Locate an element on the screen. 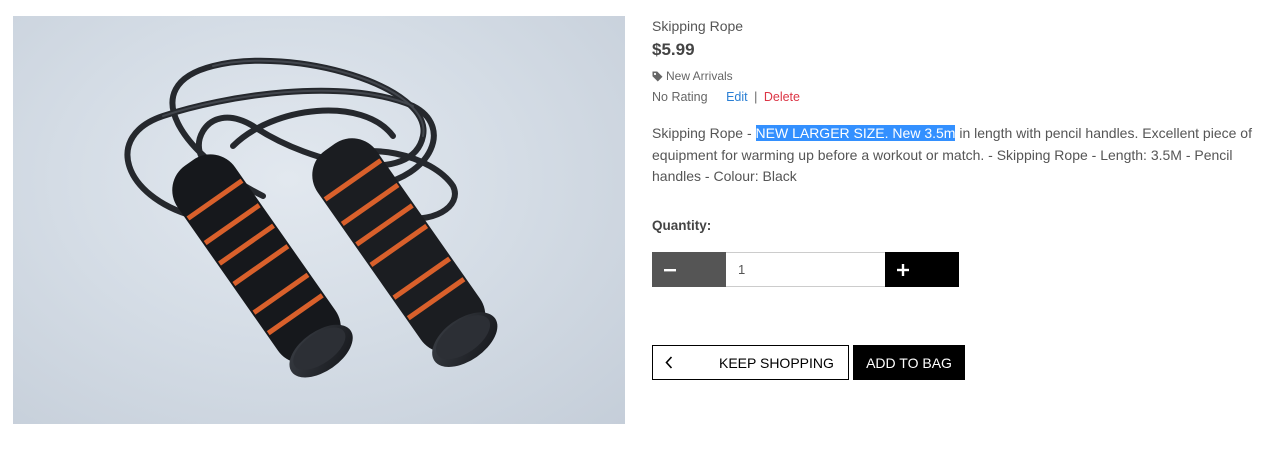 This screenshot has height=451, width=1262. edit-link: Edit is located at coordinates (737, 97).